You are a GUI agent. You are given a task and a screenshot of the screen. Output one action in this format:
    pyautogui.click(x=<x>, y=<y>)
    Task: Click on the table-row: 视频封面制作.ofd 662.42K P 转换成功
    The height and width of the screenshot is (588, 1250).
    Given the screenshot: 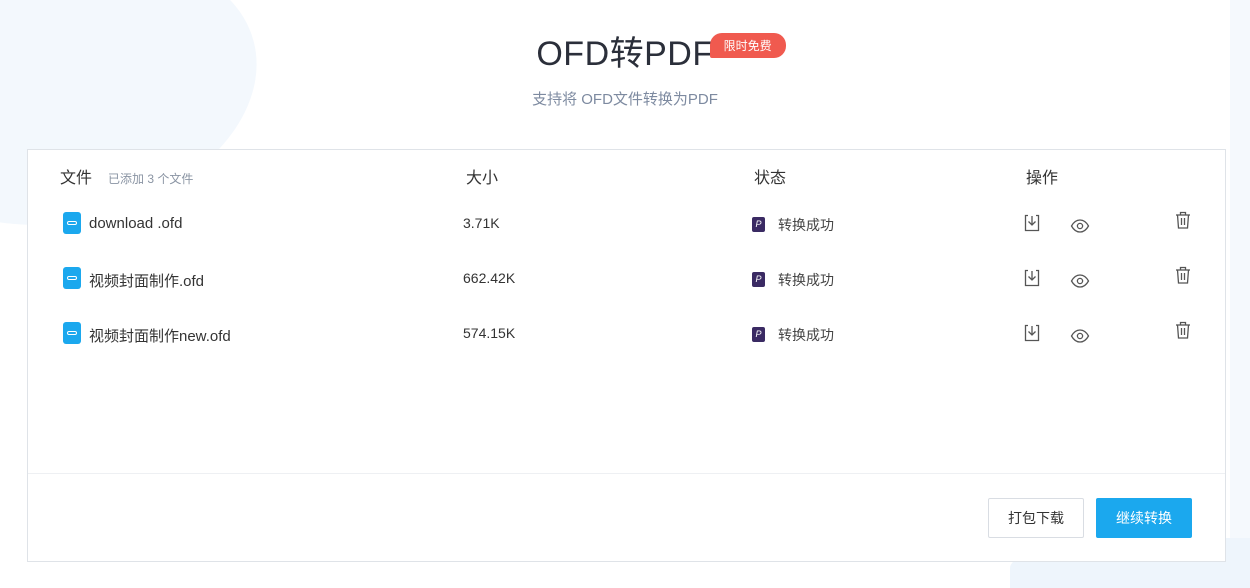 What is the action you would take?
    pyautogui.click(x=626, y=280)
    